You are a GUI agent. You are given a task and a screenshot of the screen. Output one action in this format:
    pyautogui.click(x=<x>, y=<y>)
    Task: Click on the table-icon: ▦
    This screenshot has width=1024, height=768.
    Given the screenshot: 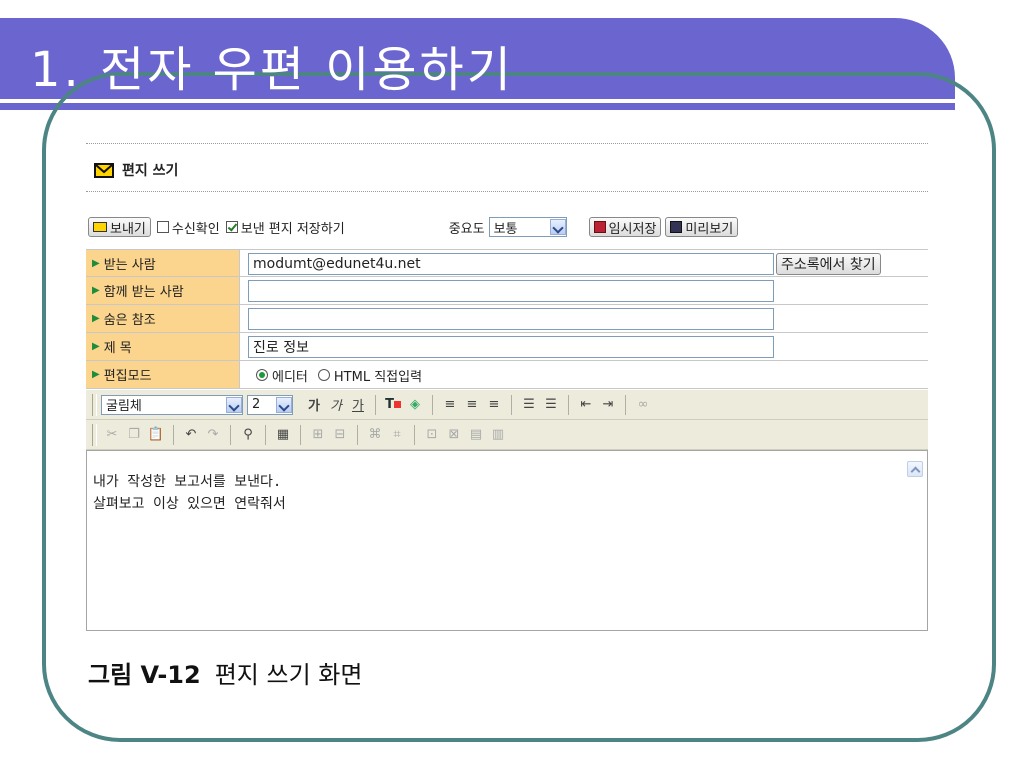 What is the action you would take?
    pyautogui.click(x=283, y=435)
    